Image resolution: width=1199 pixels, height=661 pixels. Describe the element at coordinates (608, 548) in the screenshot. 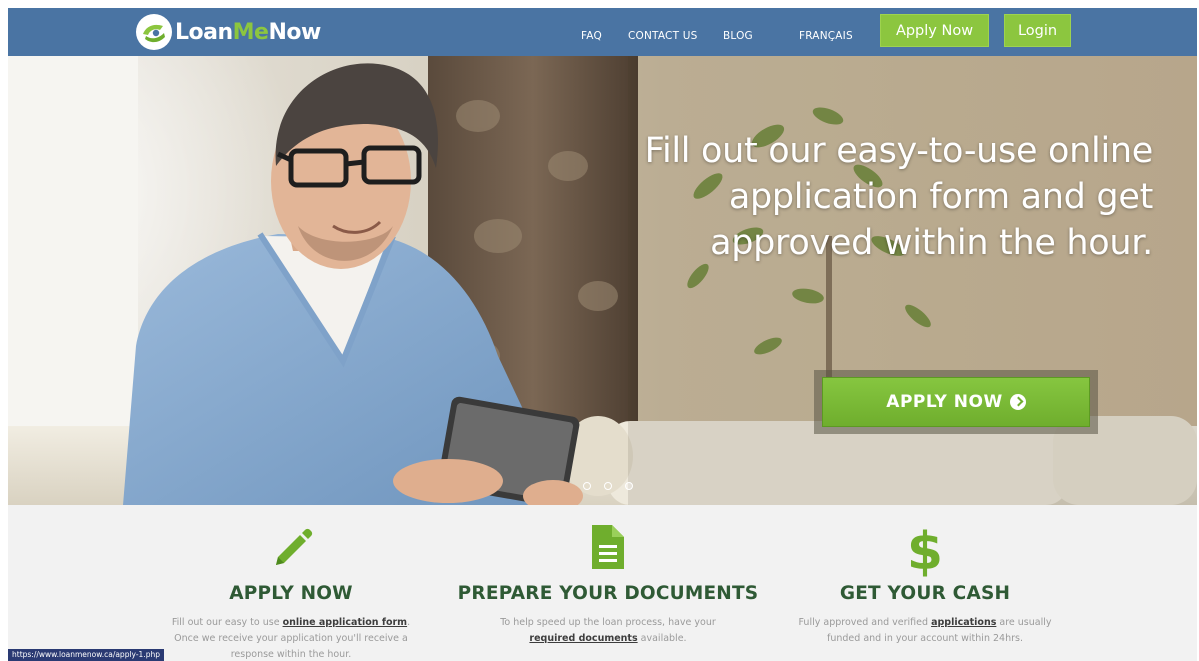

I see `document-icon` at that location.